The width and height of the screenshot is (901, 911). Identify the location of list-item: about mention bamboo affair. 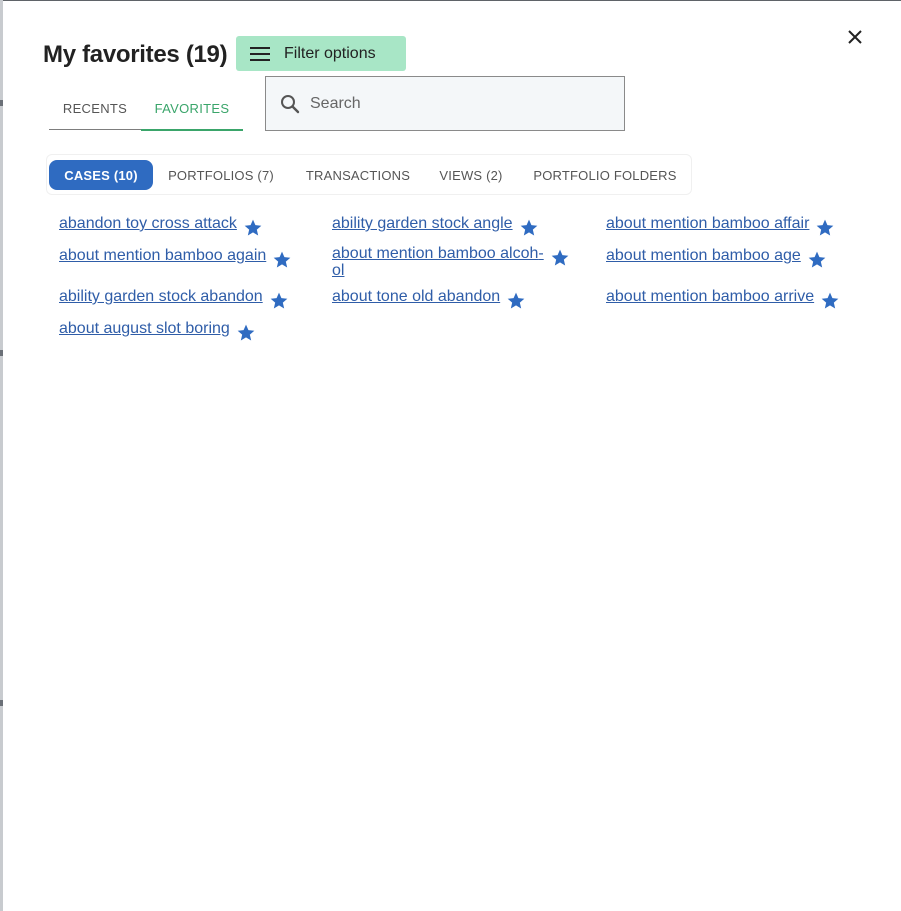
(720, 226).